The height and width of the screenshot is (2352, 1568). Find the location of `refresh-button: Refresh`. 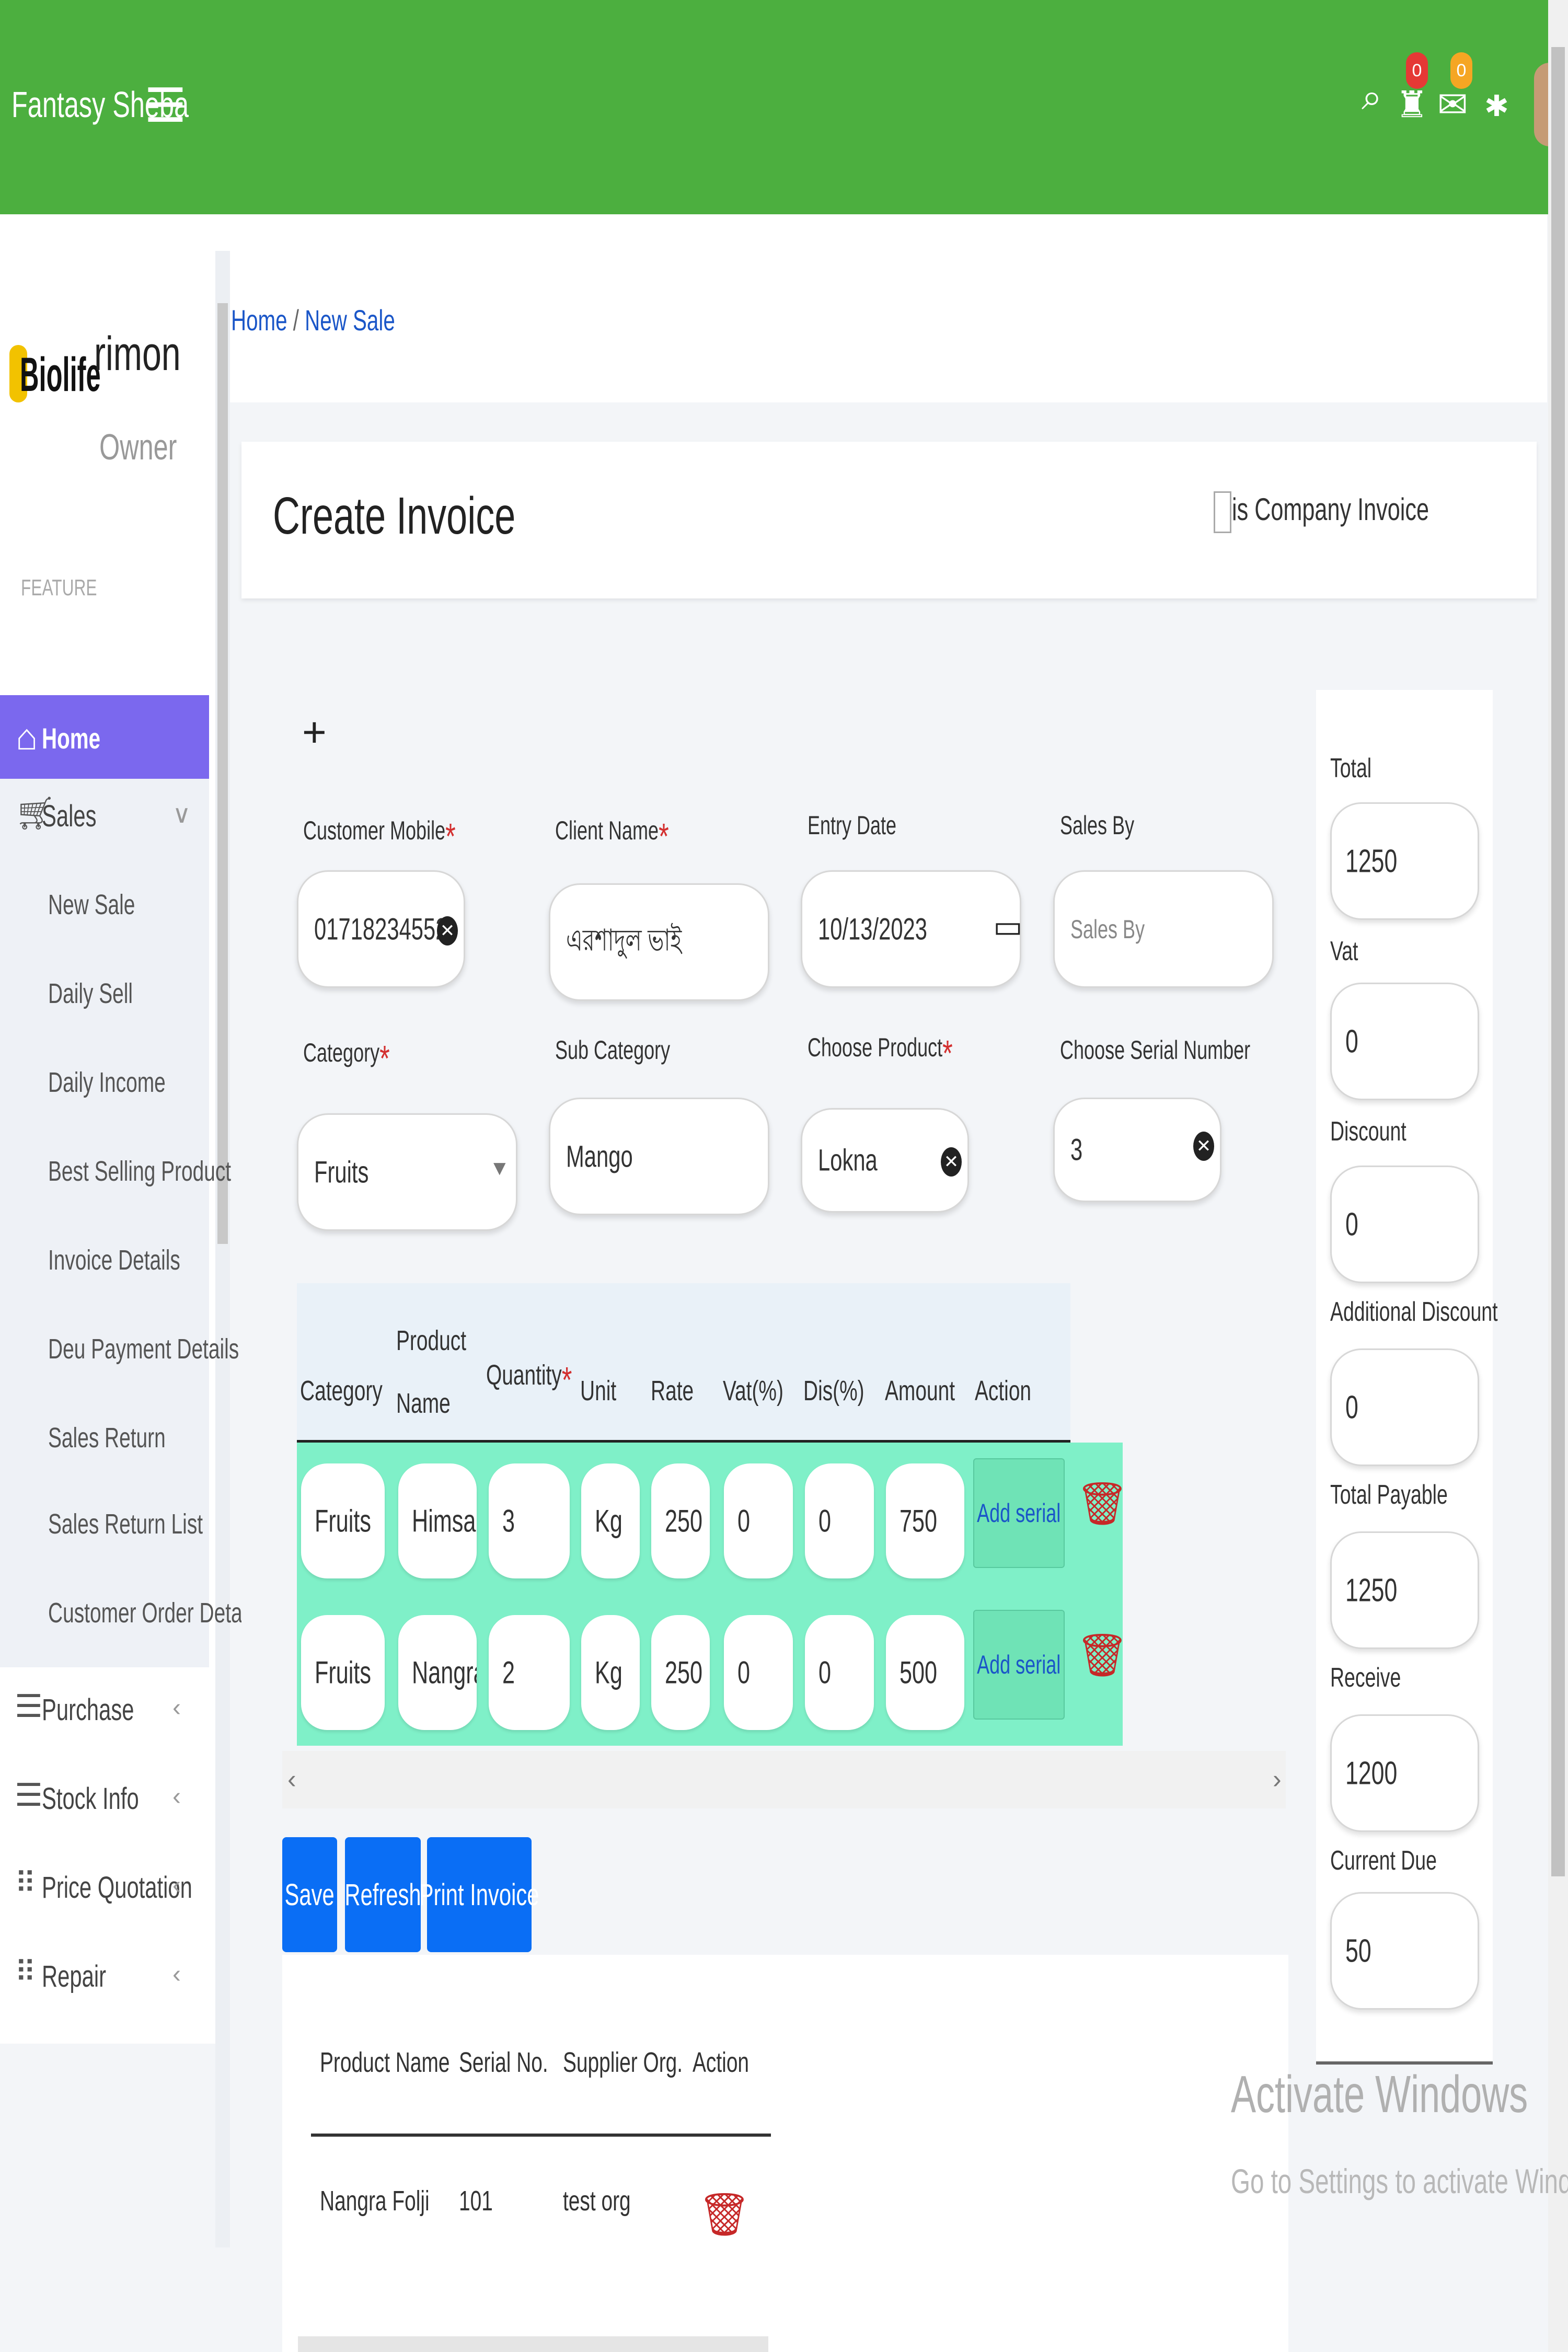

refresh-button: Refresh is located at coordinates (382, 1894).